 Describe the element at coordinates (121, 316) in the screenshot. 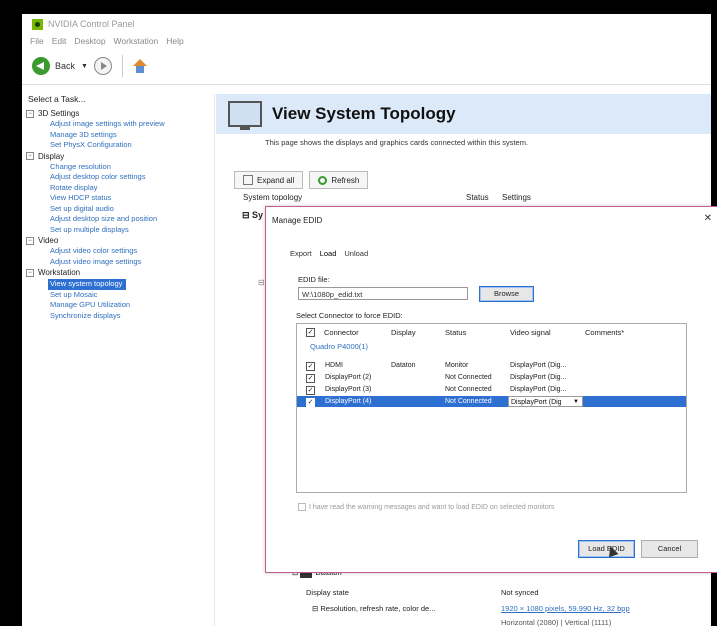

I see `task-link: Synchronize displays` at that location.